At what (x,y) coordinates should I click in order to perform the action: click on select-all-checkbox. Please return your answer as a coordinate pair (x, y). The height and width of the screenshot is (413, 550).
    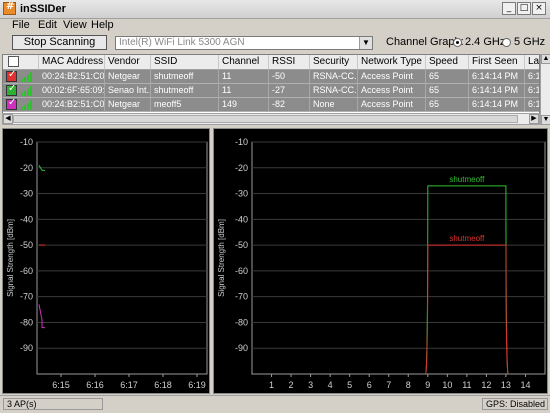
    Looking at the image, I should click on (13, 61).